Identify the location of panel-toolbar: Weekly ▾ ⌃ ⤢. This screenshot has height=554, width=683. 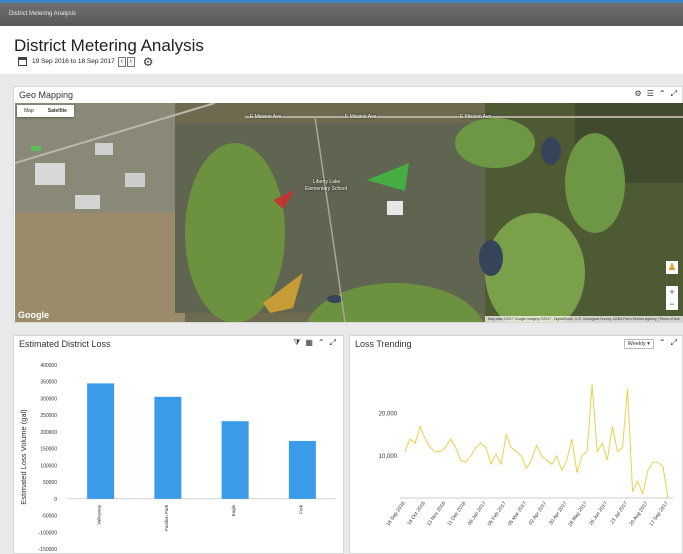
(650, 343).